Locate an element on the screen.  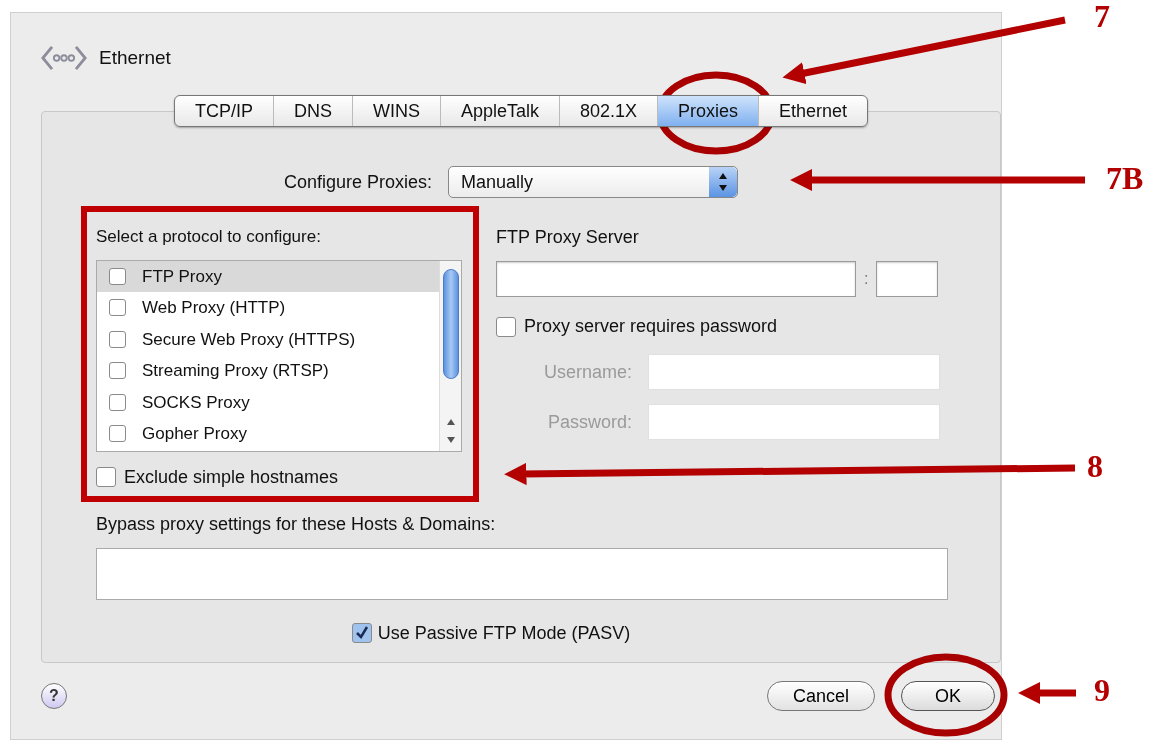
configure-proxies-label: Configure Proxies: is located at coordinates (358, 182).